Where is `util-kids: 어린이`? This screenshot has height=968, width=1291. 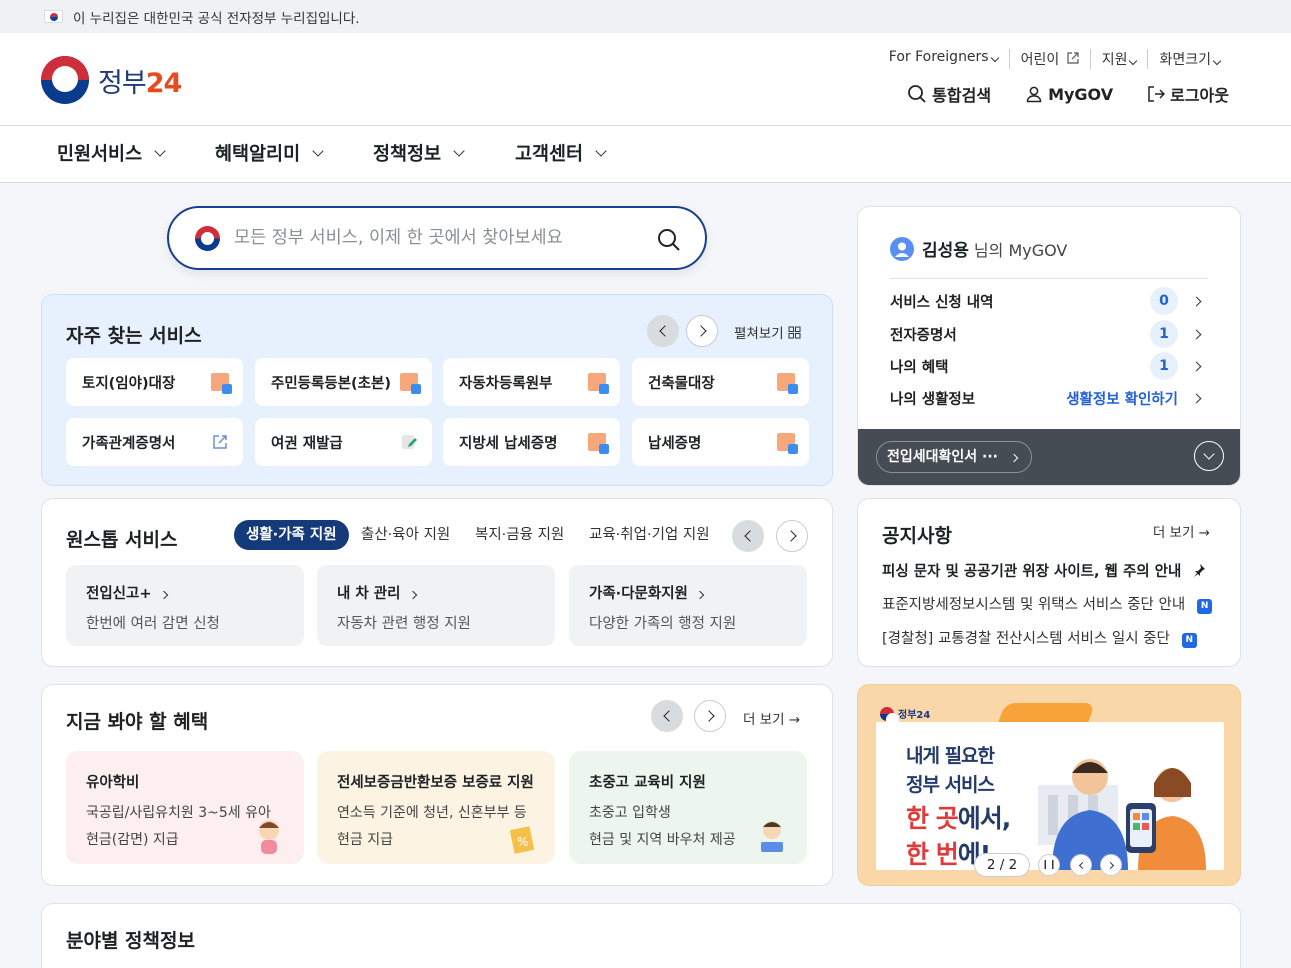 util-kids: 어린이 is located at coordinates (1049, 59).